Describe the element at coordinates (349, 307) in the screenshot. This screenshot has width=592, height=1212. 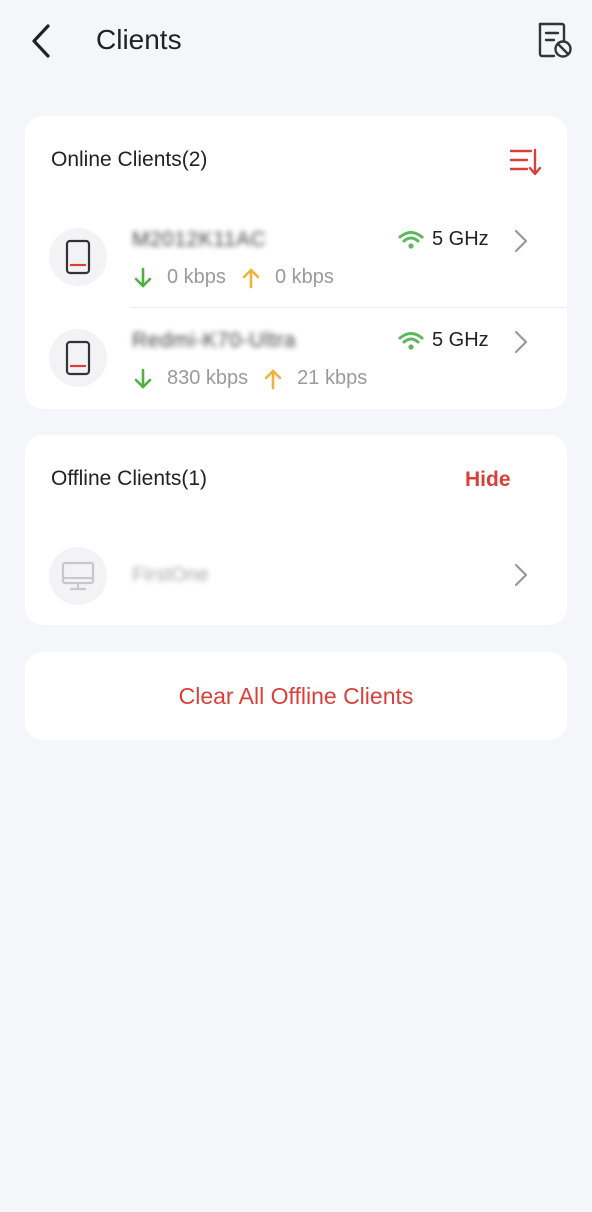
I see `divider` at that location.